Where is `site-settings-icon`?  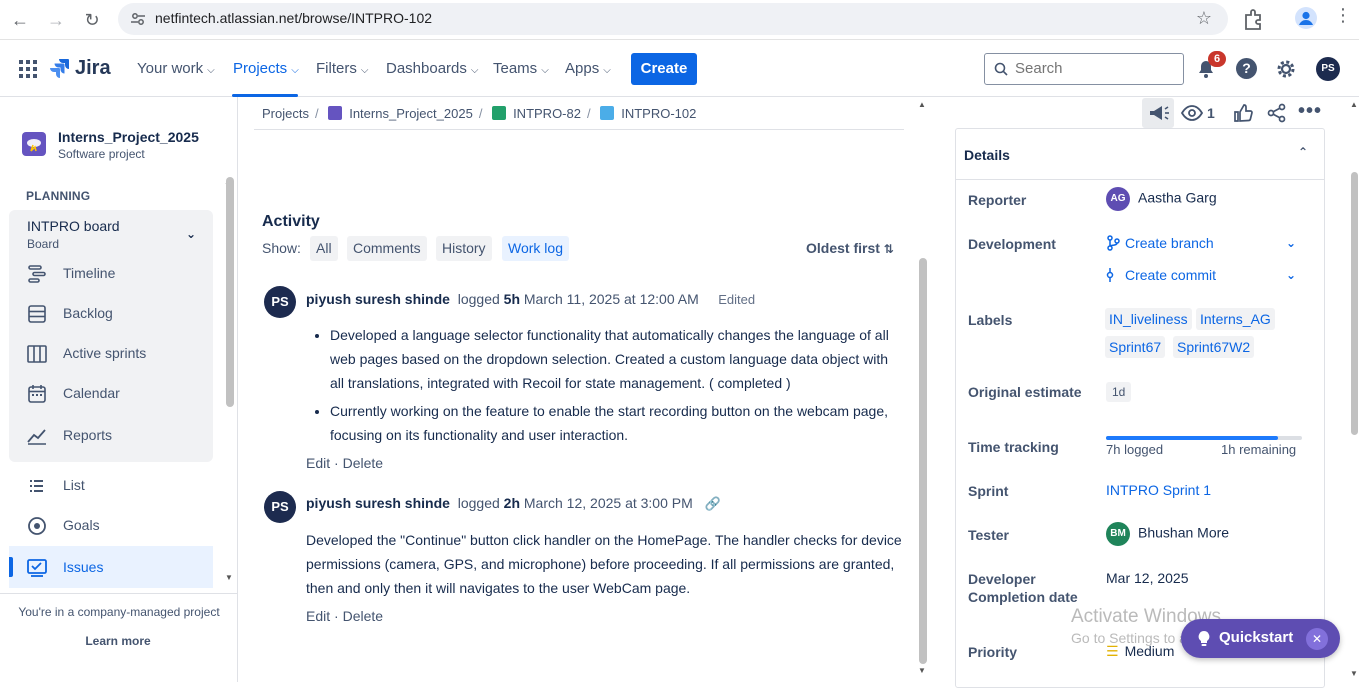 site-settings-icon is located at coordinates (138, 19).